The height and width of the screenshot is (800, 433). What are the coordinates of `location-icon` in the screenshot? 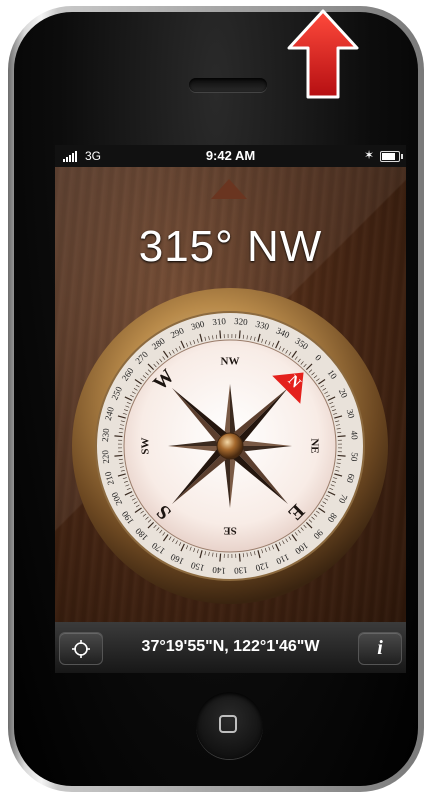 It's located at (81, 648).